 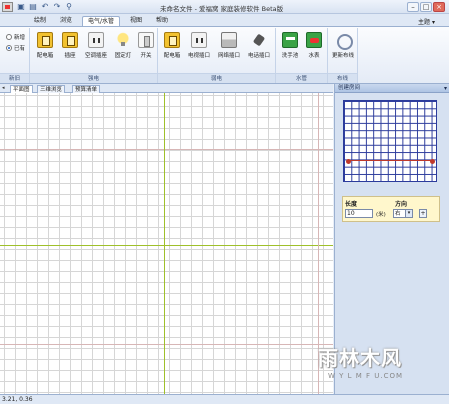 I want to click on panel-title-label: 创建房间, so click(x=349, y=88).